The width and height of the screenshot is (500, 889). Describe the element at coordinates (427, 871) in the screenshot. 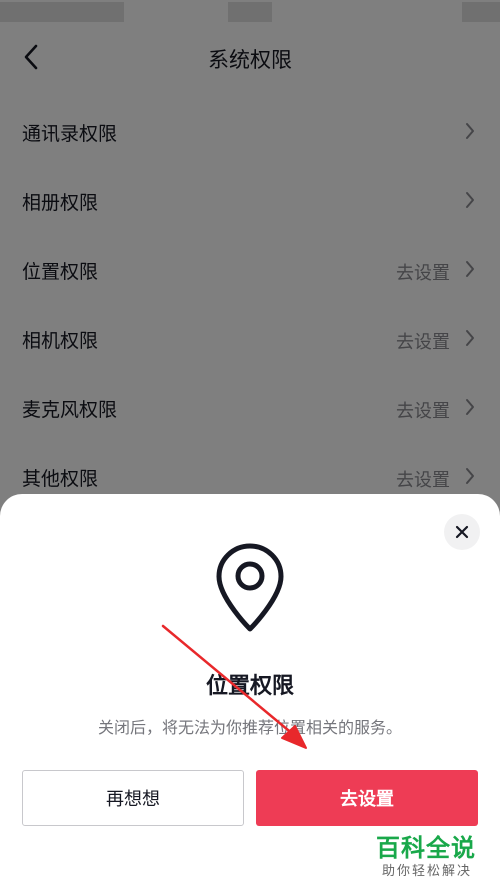

I see `watermark-subtitle: 助你轻松解决` at that location.